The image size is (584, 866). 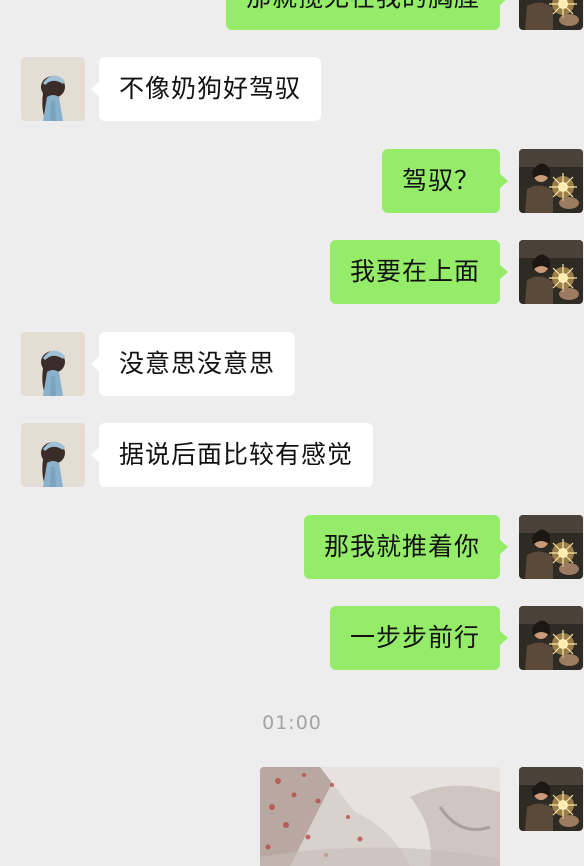 What do you see at coordinates (206, 89) in the screenshot?
I see `message-bubble-received: 不像奶狗好驾驭` at bounding box center [206, 89].